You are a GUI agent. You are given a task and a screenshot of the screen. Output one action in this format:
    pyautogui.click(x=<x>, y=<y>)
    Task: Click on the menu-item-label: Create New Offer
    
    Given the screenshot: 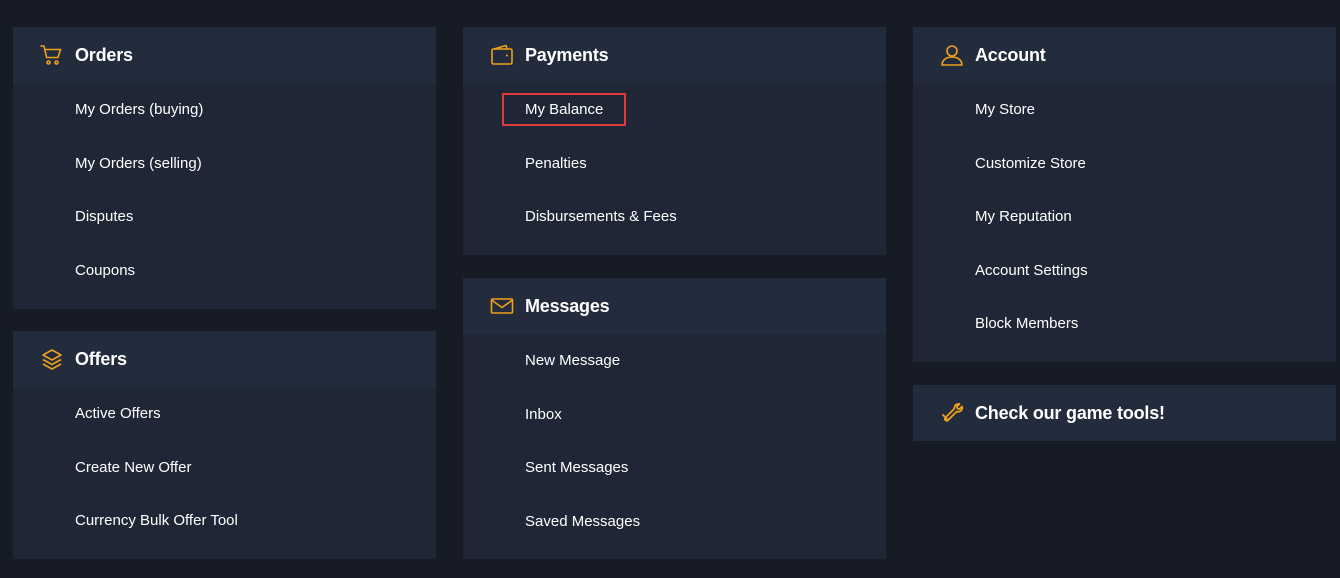 What is the action you would take?
    pyautogui.click(x=133, y=467)
    